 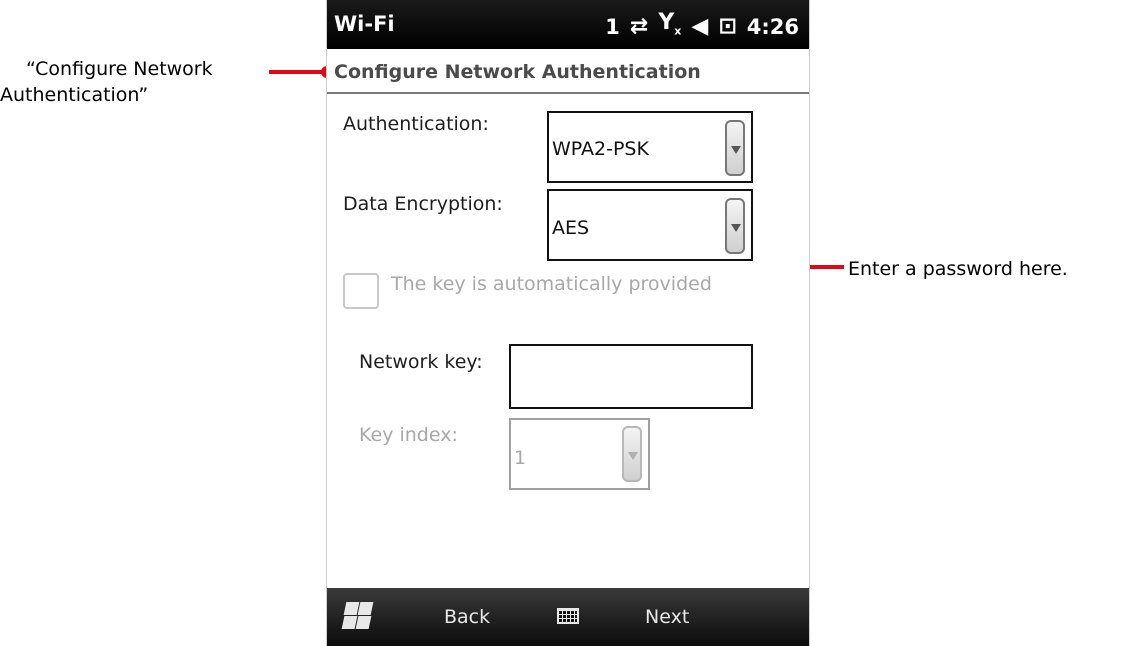 I want to click on data-transfer-icon: ⇄, so click(x=639, y=27).